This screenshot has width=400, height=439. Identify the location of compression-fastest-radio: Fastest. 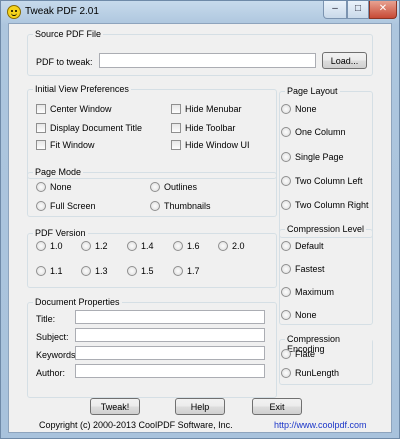
(303, 269).